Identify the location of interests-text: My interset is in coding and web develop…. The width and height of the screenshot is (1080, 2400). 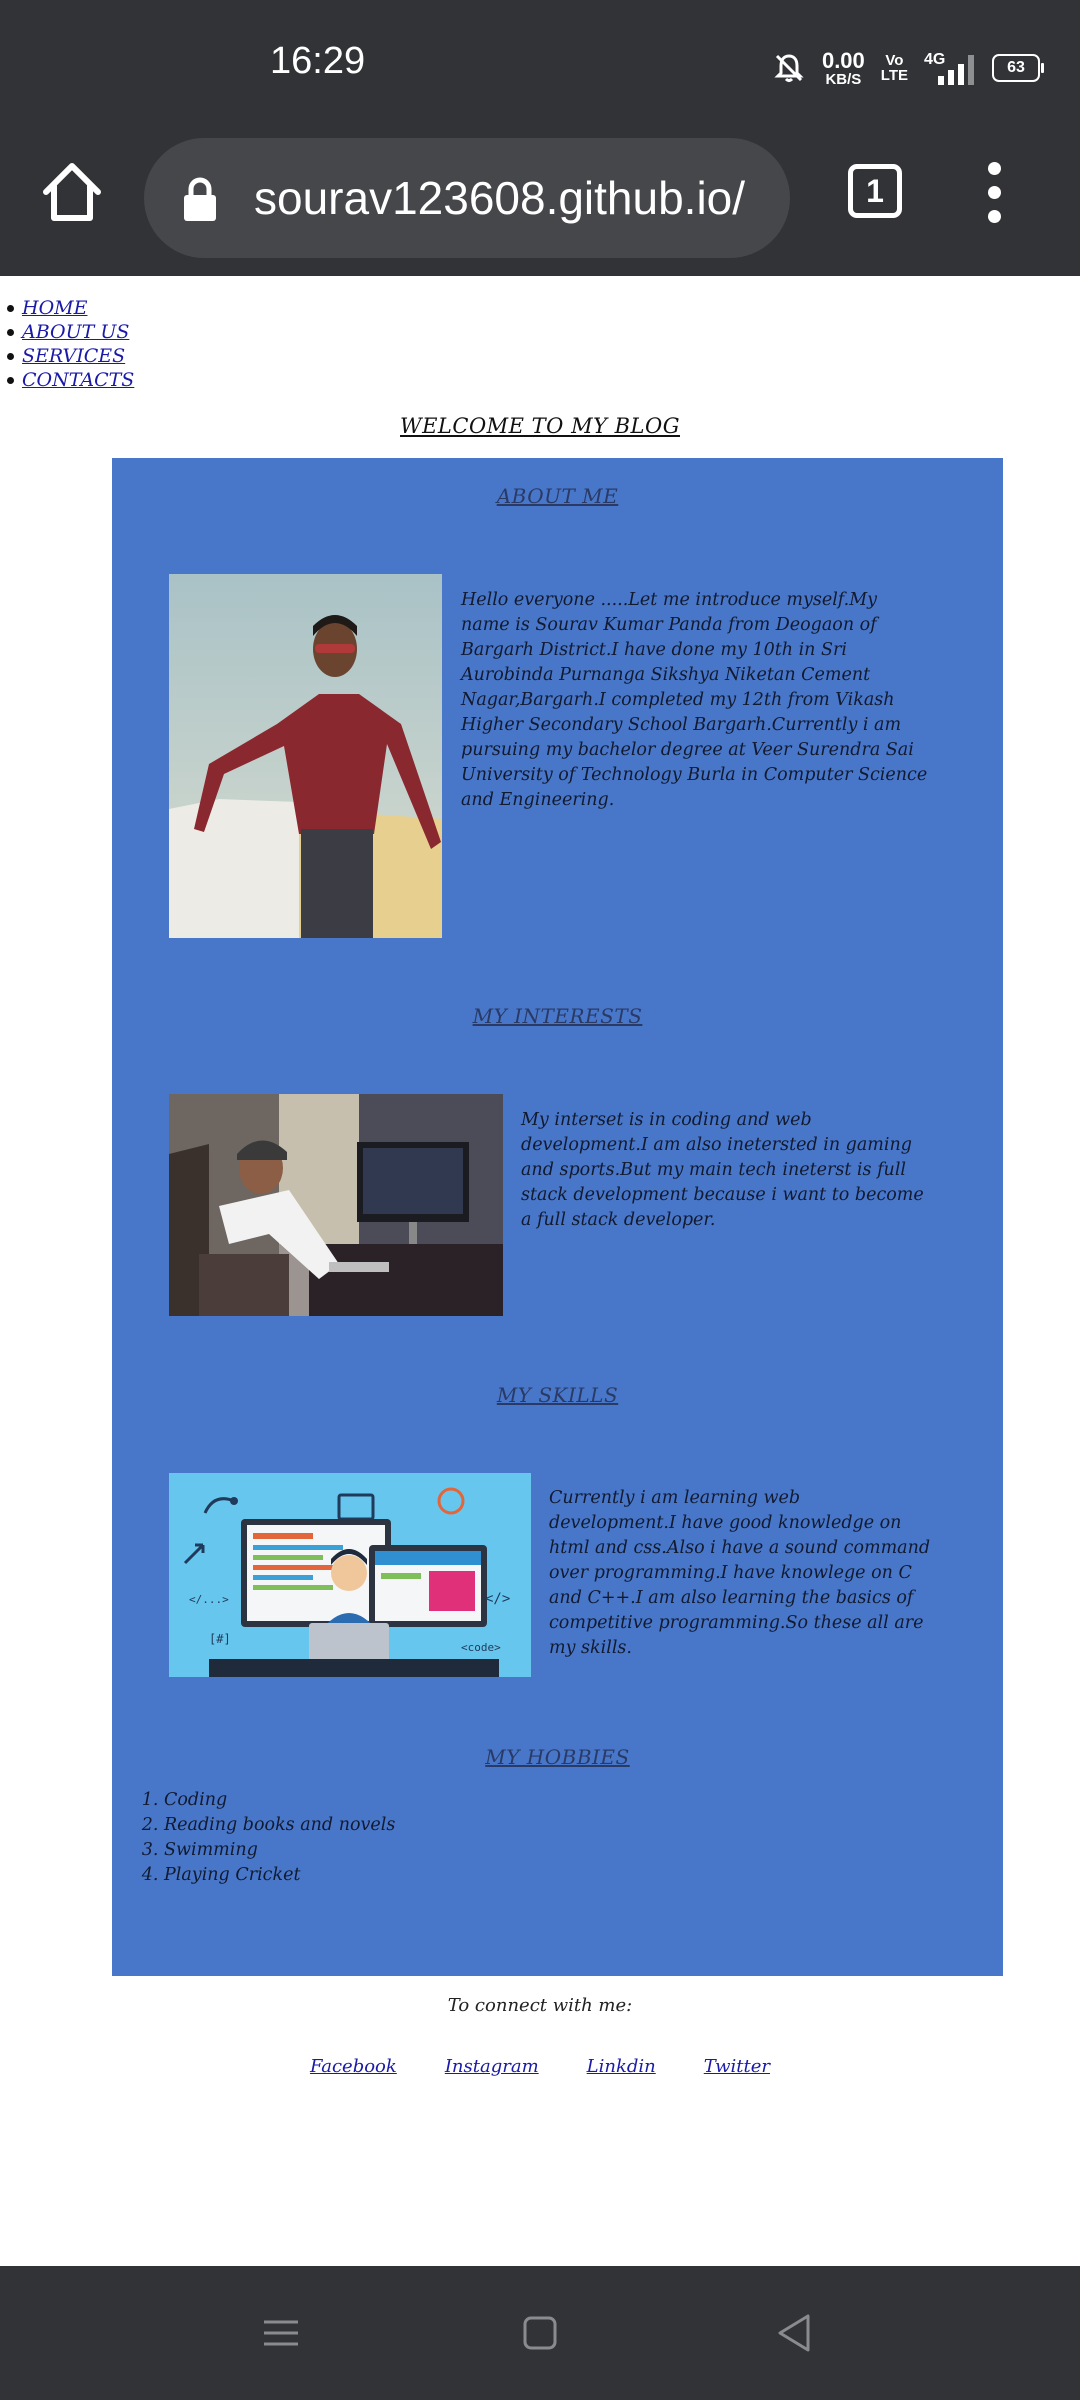
(722, 1170).